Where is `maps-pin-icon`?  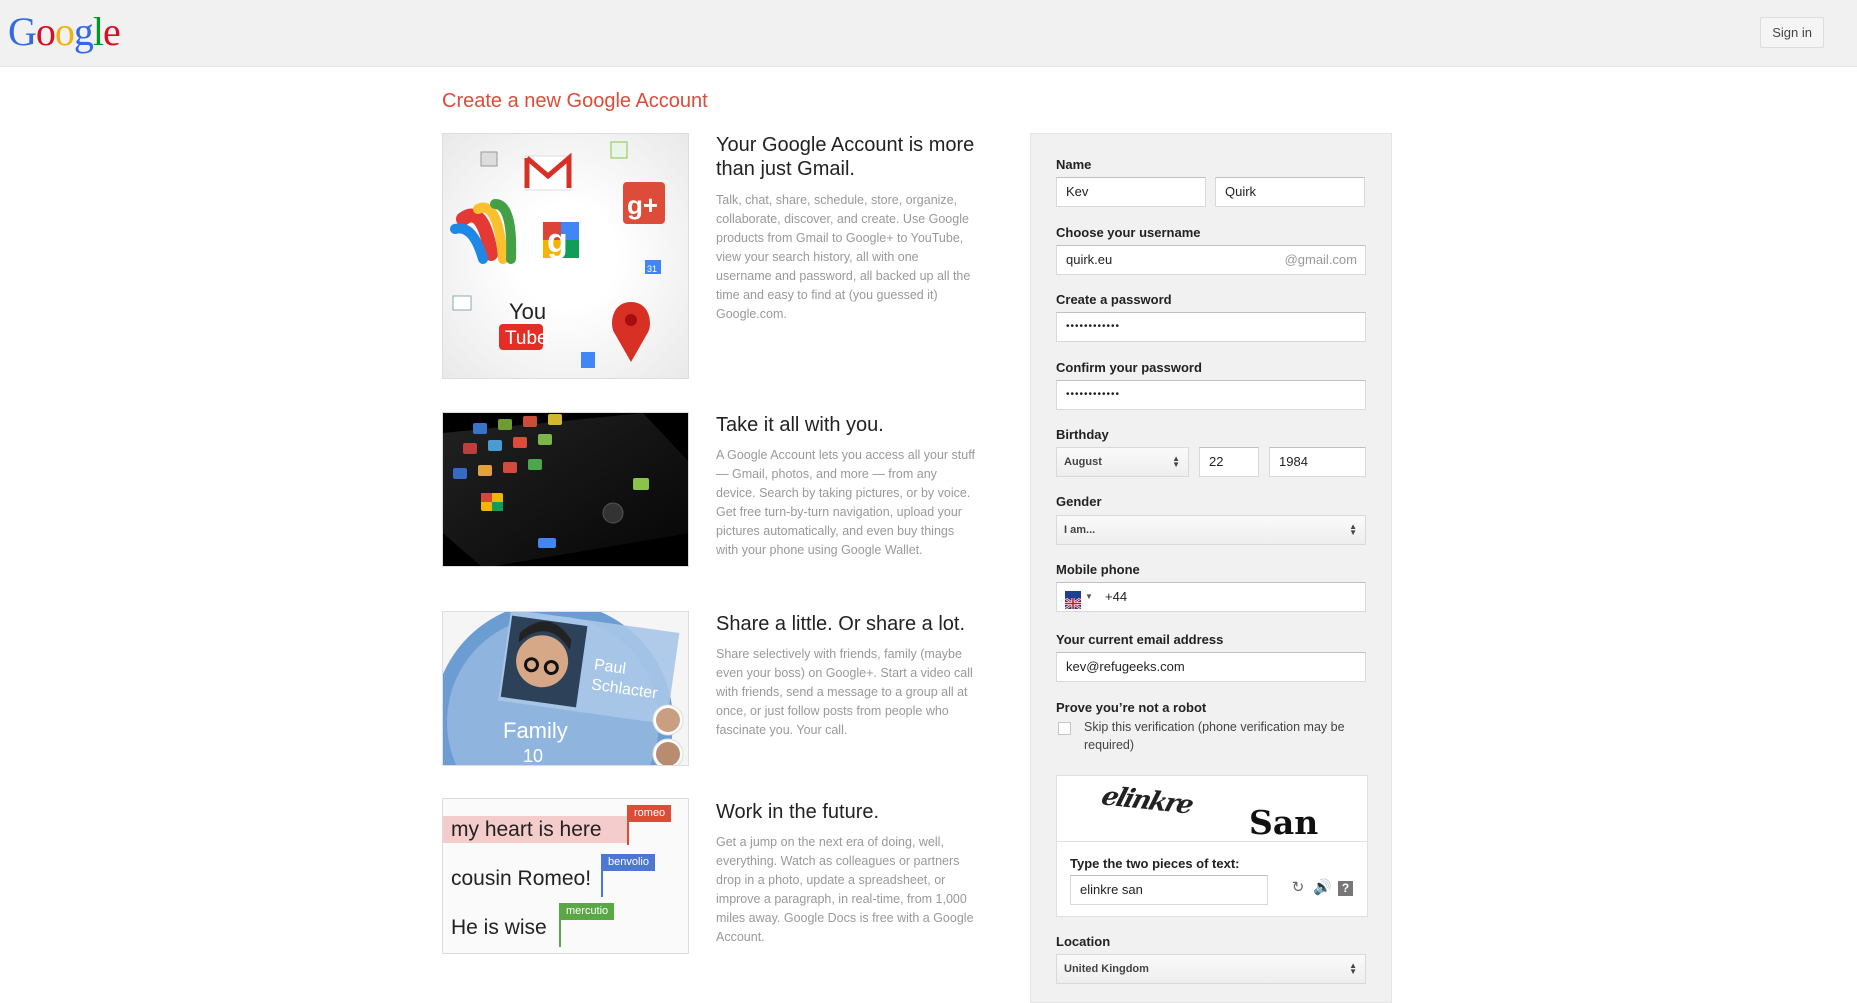 maps-pin-icon is located at coordinates (631, 332).